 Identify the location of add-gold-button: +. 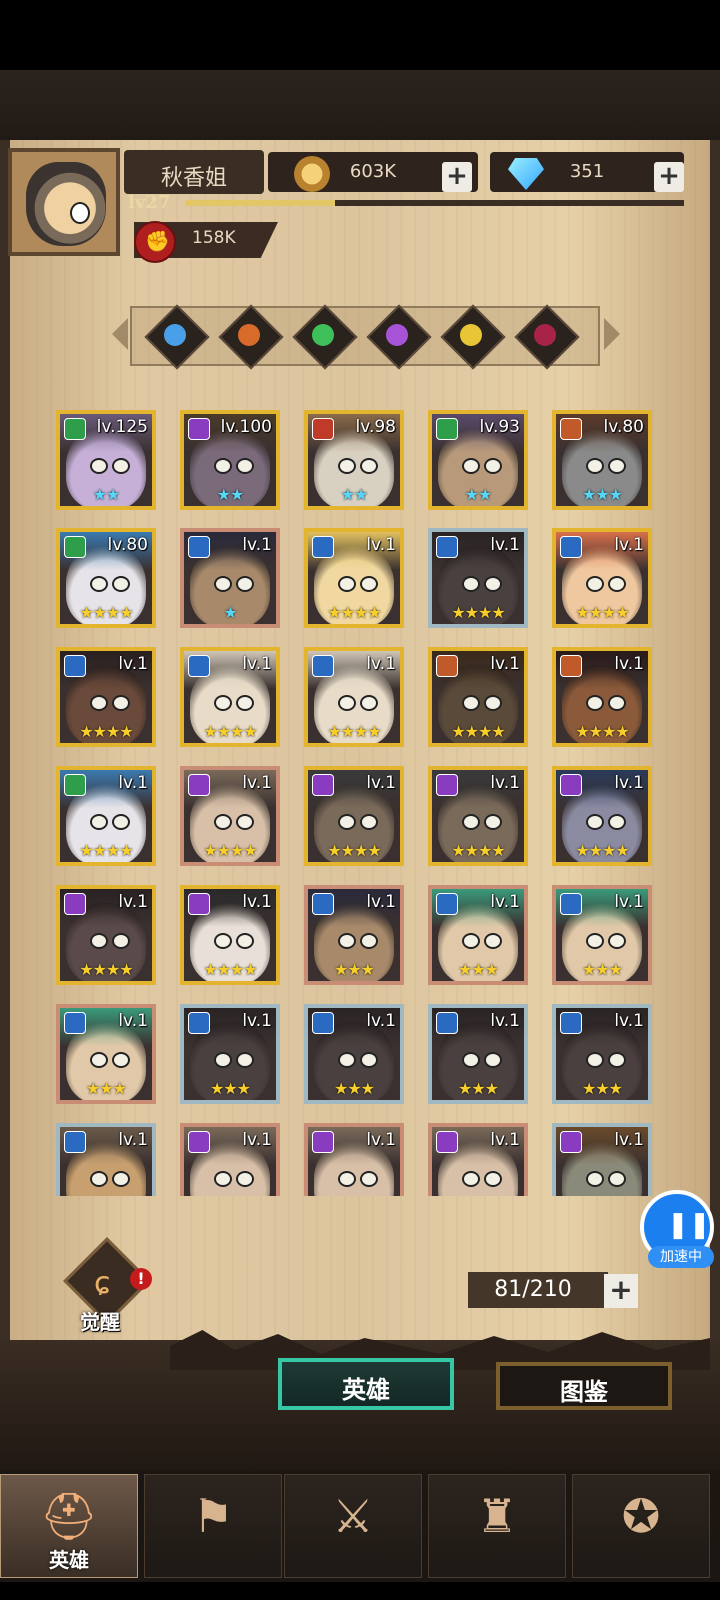
(457, 177).